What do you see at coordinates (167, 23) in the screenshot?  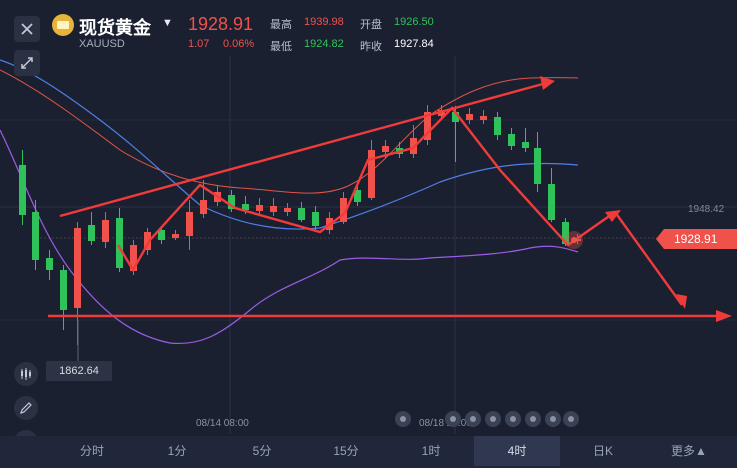 I see `dropdown-caret-icon: ▼` at bounding box center [167, 23].